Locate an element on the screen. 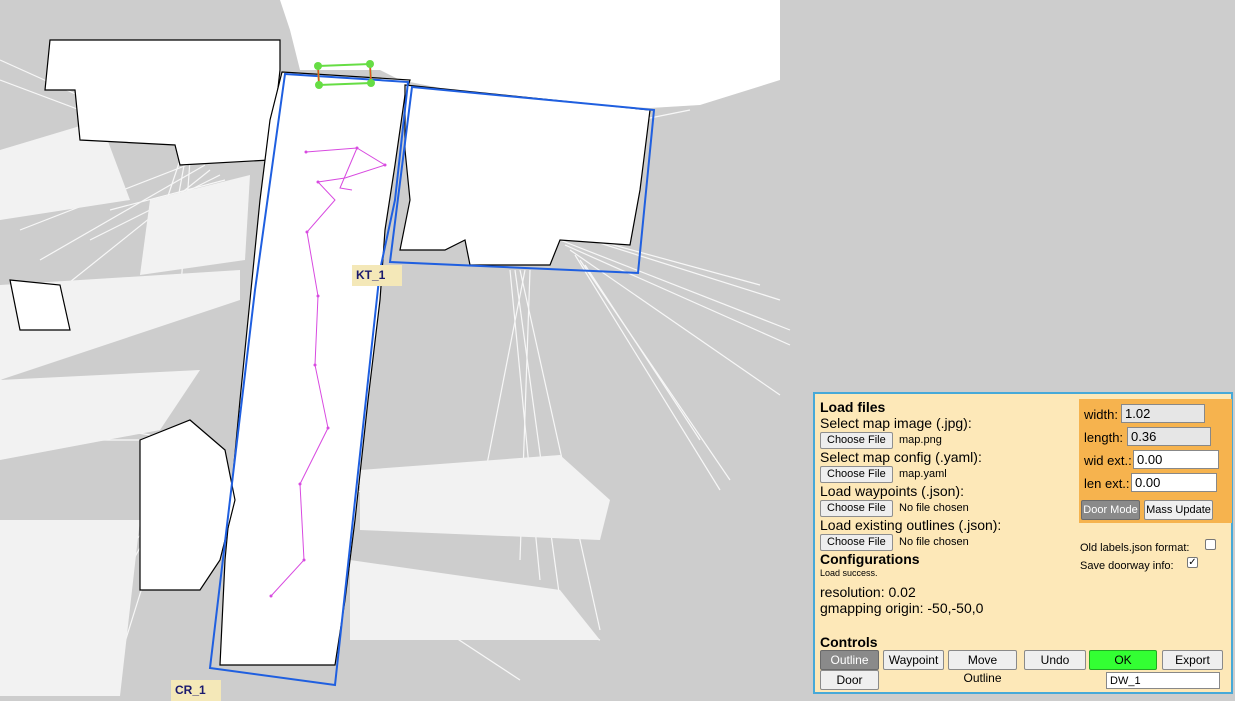  waypoint-button: Waypoint is located at coordinates (913, 660).